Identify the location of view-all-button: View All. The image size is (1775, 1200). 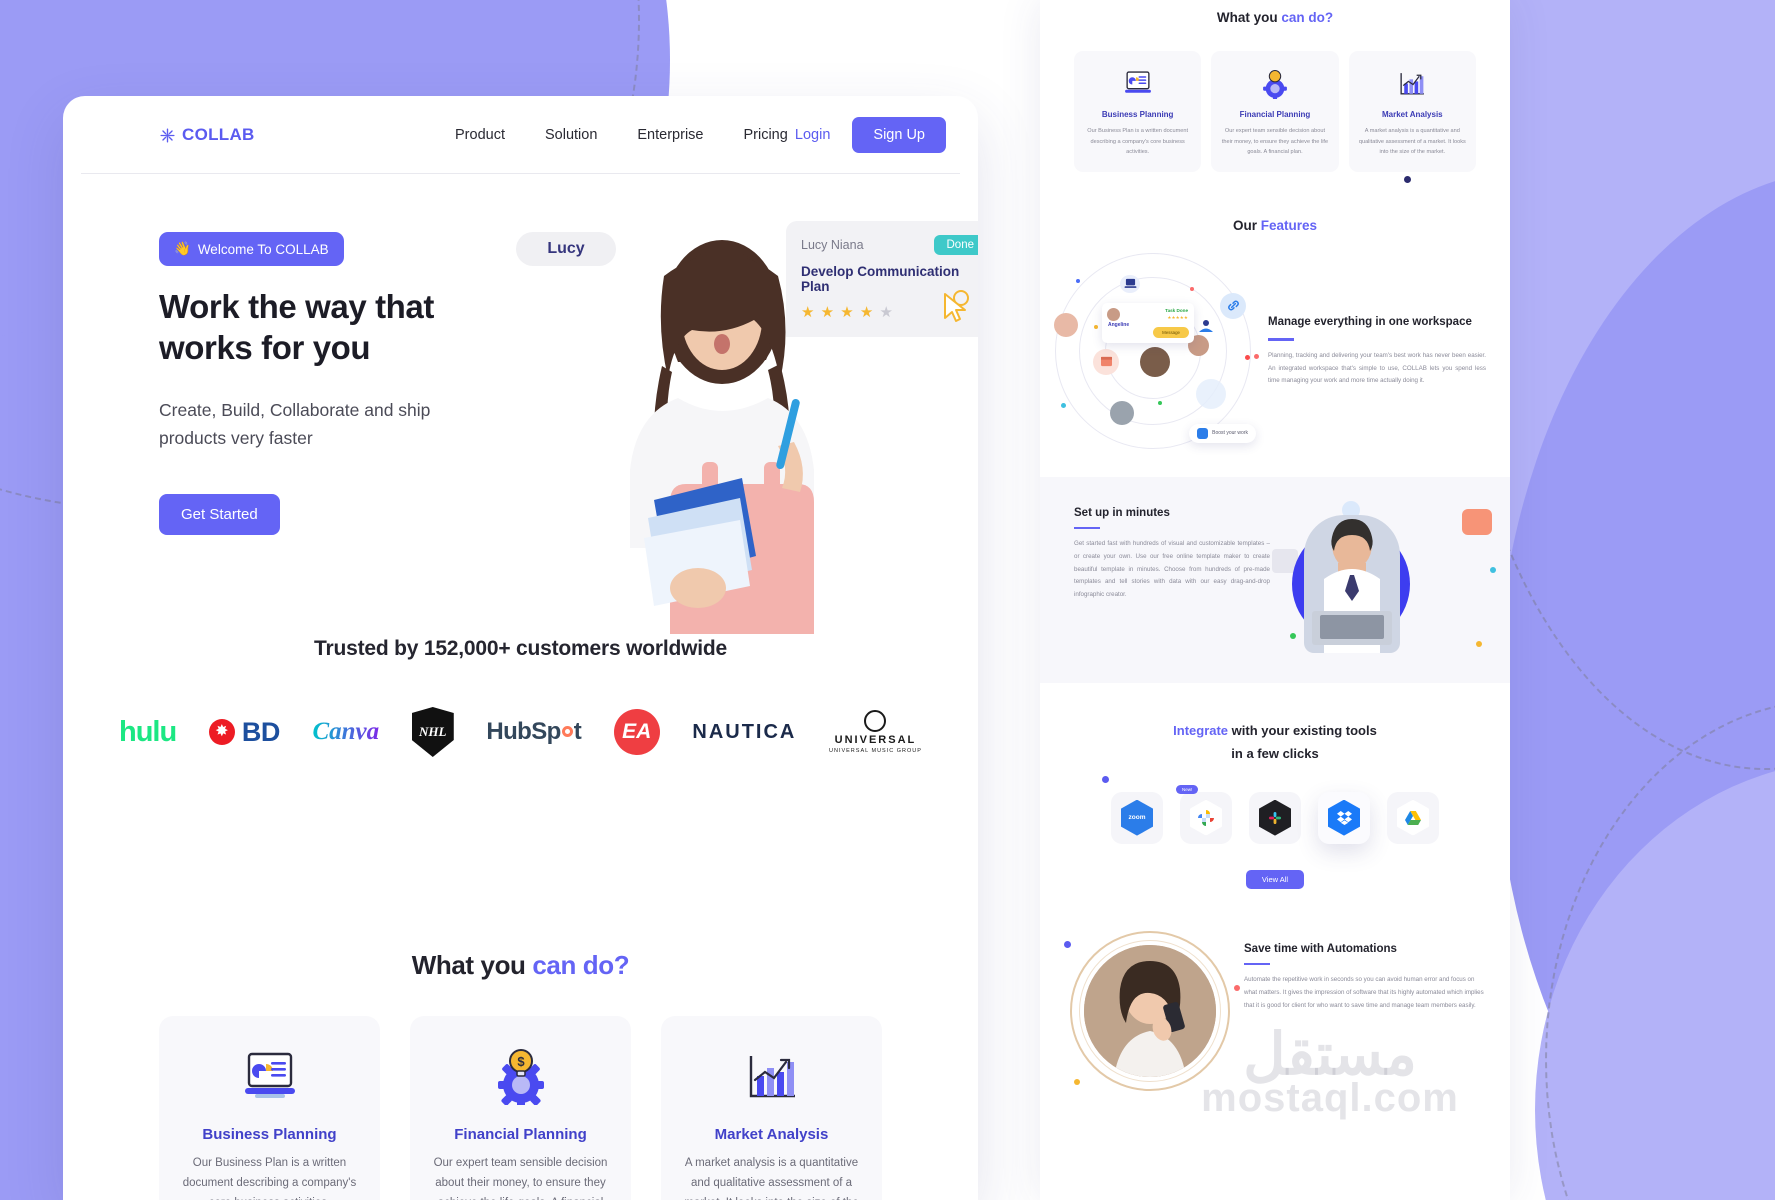
(1275, 879).